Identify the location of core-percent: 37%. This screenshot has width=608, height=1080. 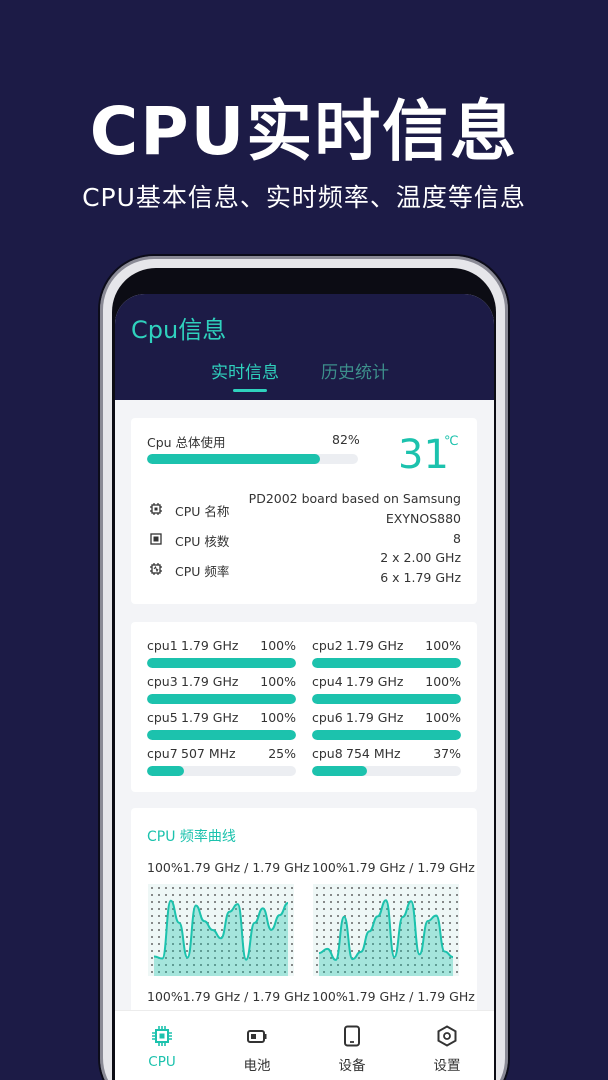
(447, 753).